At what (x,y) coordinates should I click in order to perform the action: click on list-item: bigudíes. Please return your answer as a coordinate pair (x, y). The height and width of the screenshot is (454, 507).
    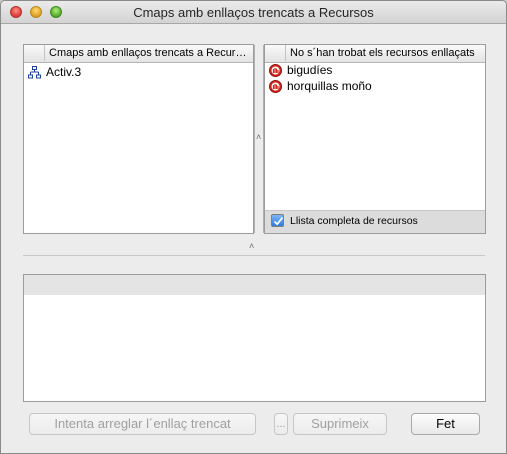
    Looking at the image, I should click on (375, 70).